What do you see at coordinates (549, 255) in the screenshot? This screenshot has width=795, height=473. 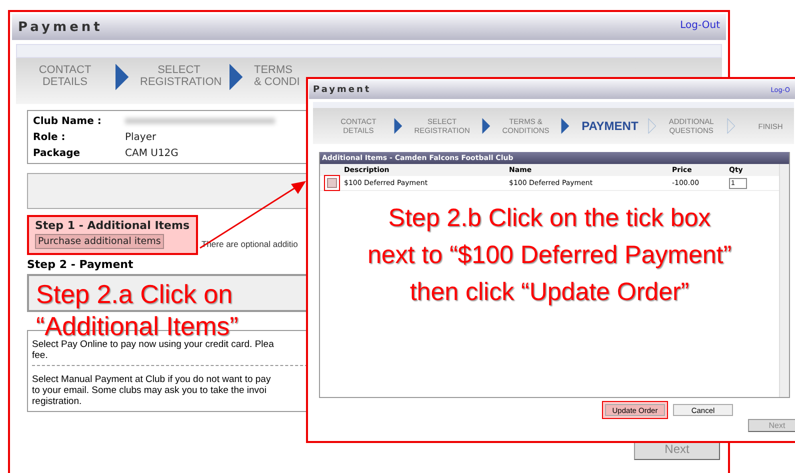 I see `annotation-text: Step 2.b Click on the tick box next to “$100 Deferred Payment” then click “Update Order”` at bounding box center [549, 255].